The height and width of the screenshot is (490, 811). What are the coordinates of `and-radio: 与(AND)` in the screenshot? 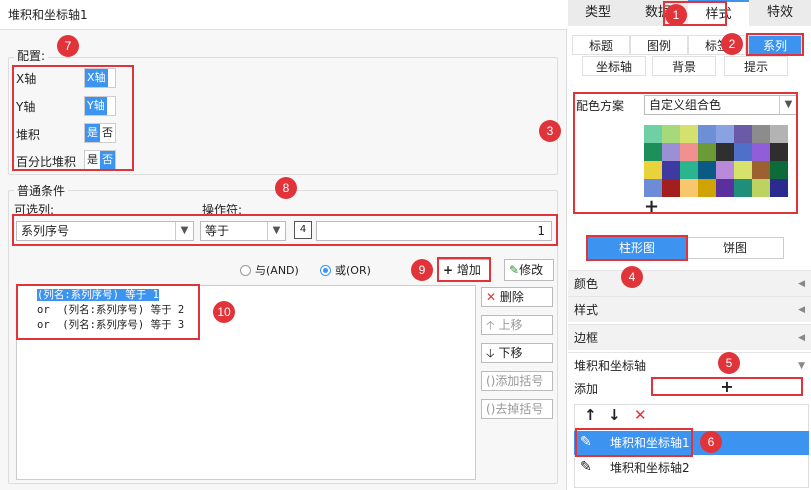 It's located at (269, 270).